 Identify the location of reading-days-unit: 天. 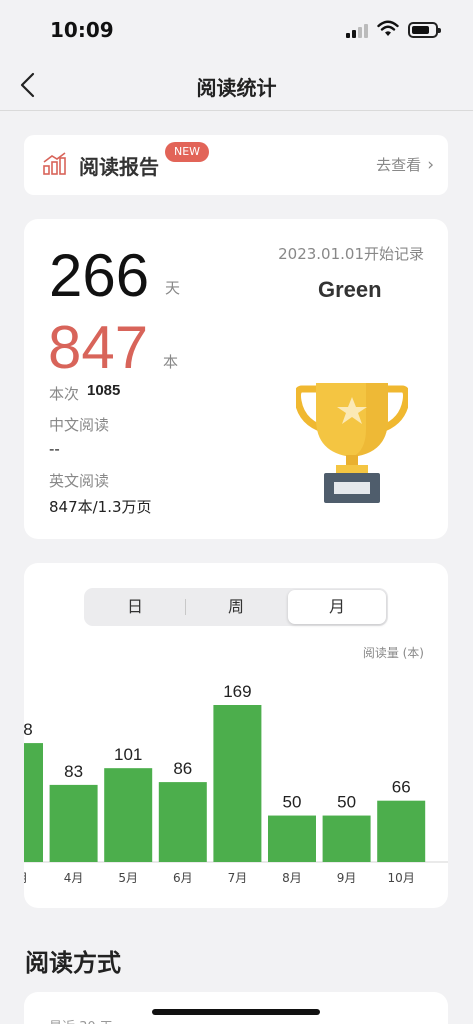
(173, 288).